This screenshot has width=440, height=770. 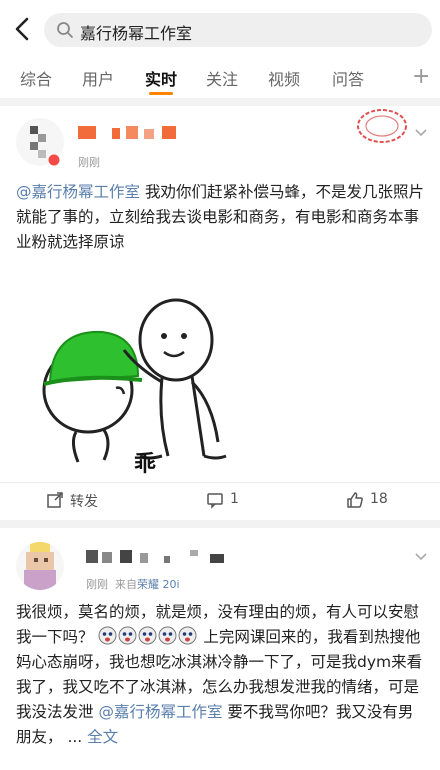 I want to click on comment-count: 1, so click(x=234, y=499).